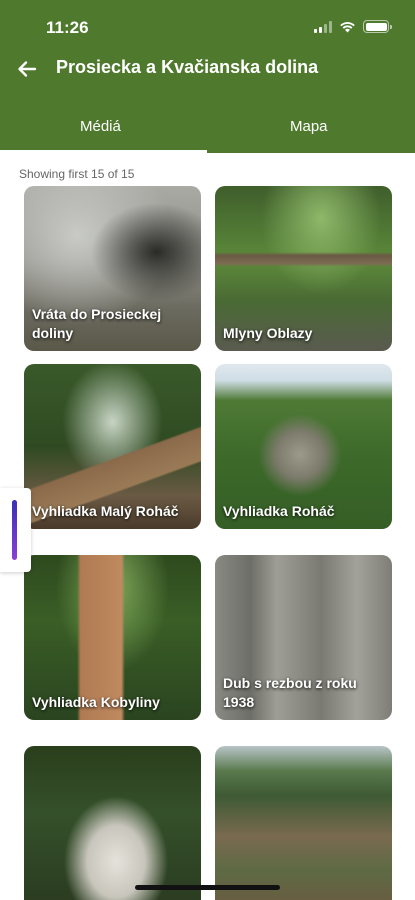  What do you see at coordinates (290, 692) in the screenshot?
I see `tile-caption: Dub s rezbou z roku 1938` at bounding box center [290, 692].